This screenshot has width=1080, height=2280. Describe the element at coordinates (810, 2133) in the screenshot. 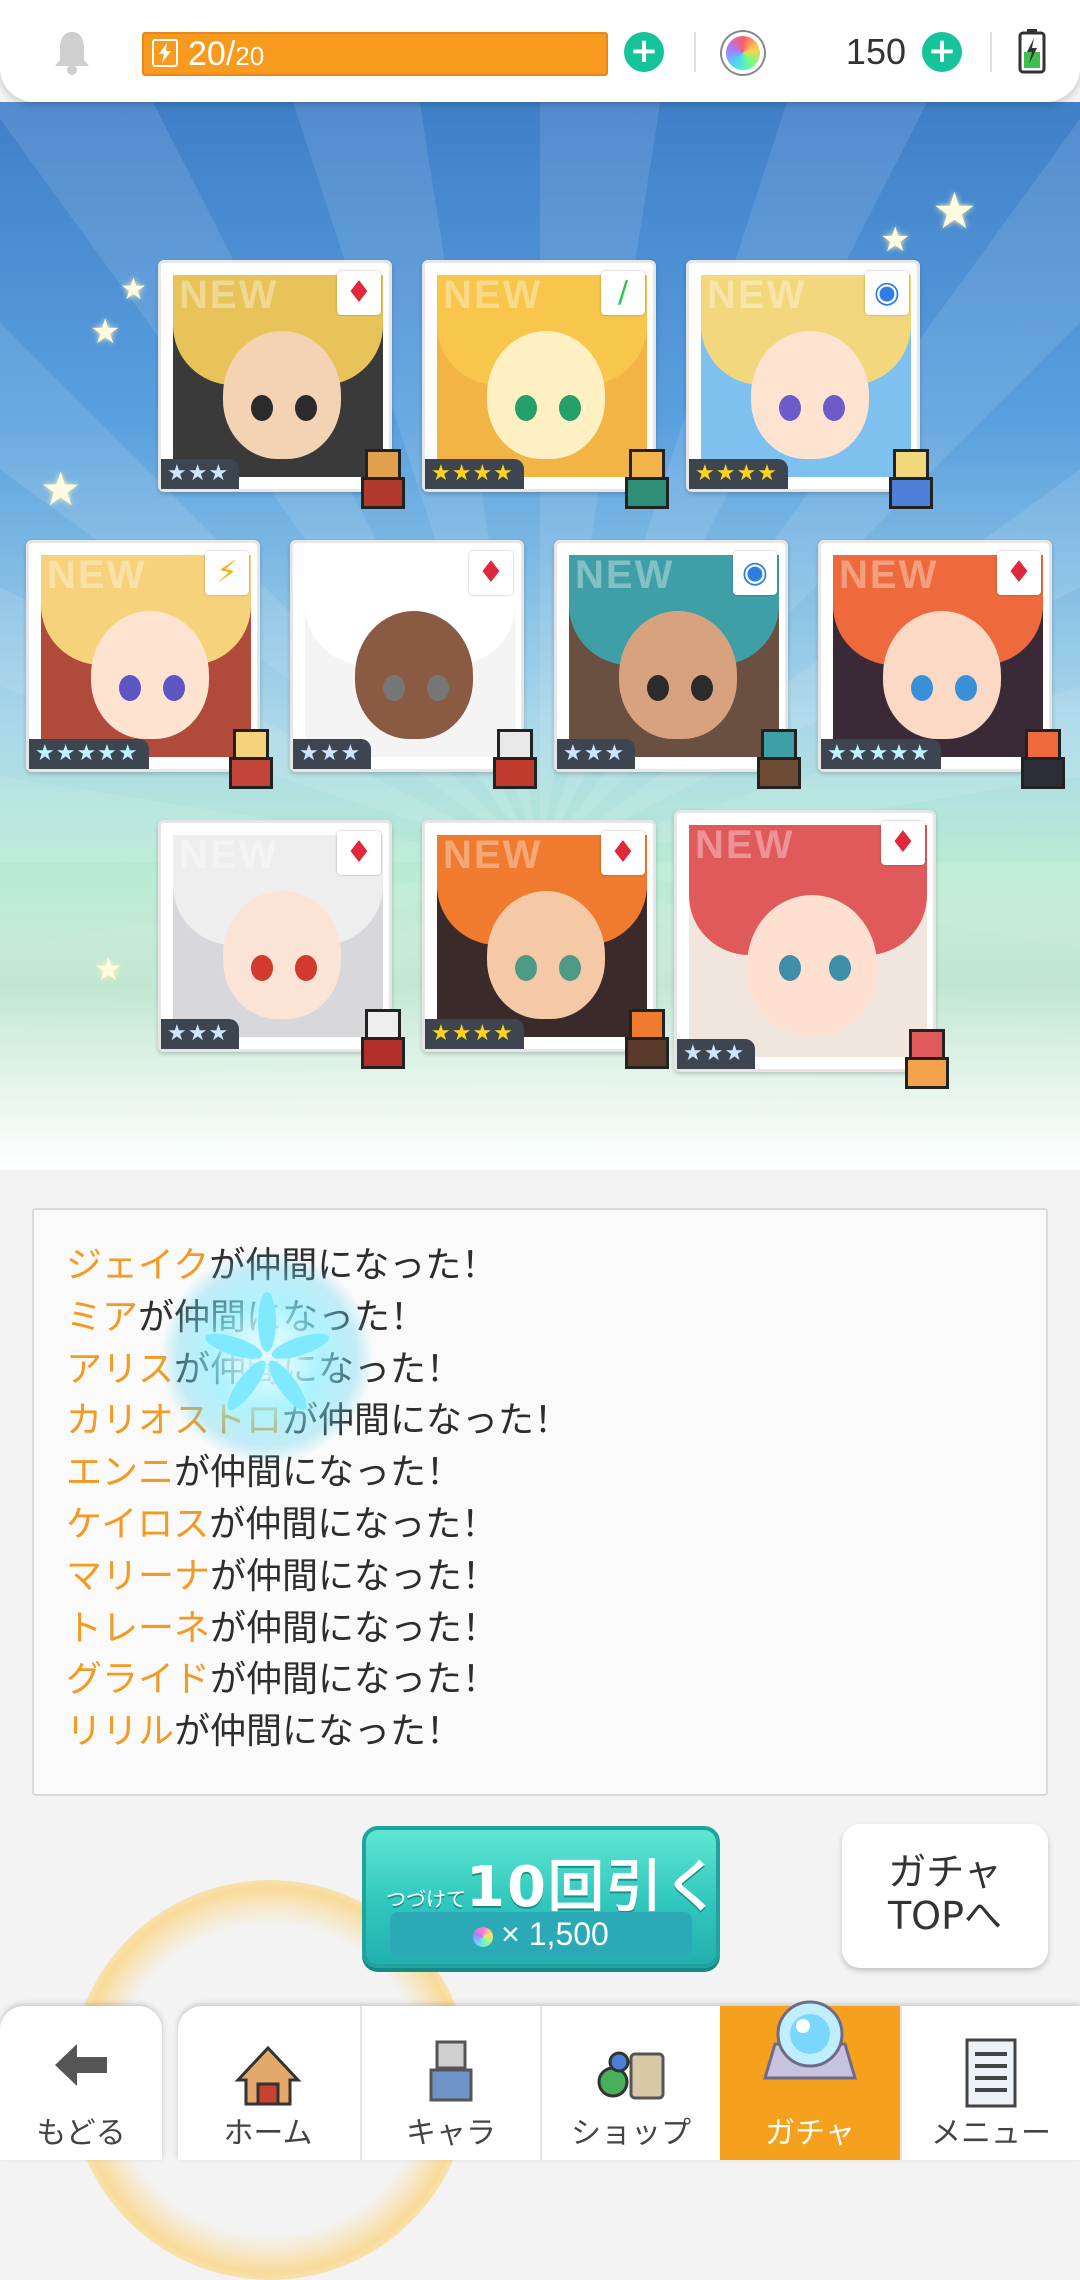

I see `tab-gacha-label: ガチャ` at that location.